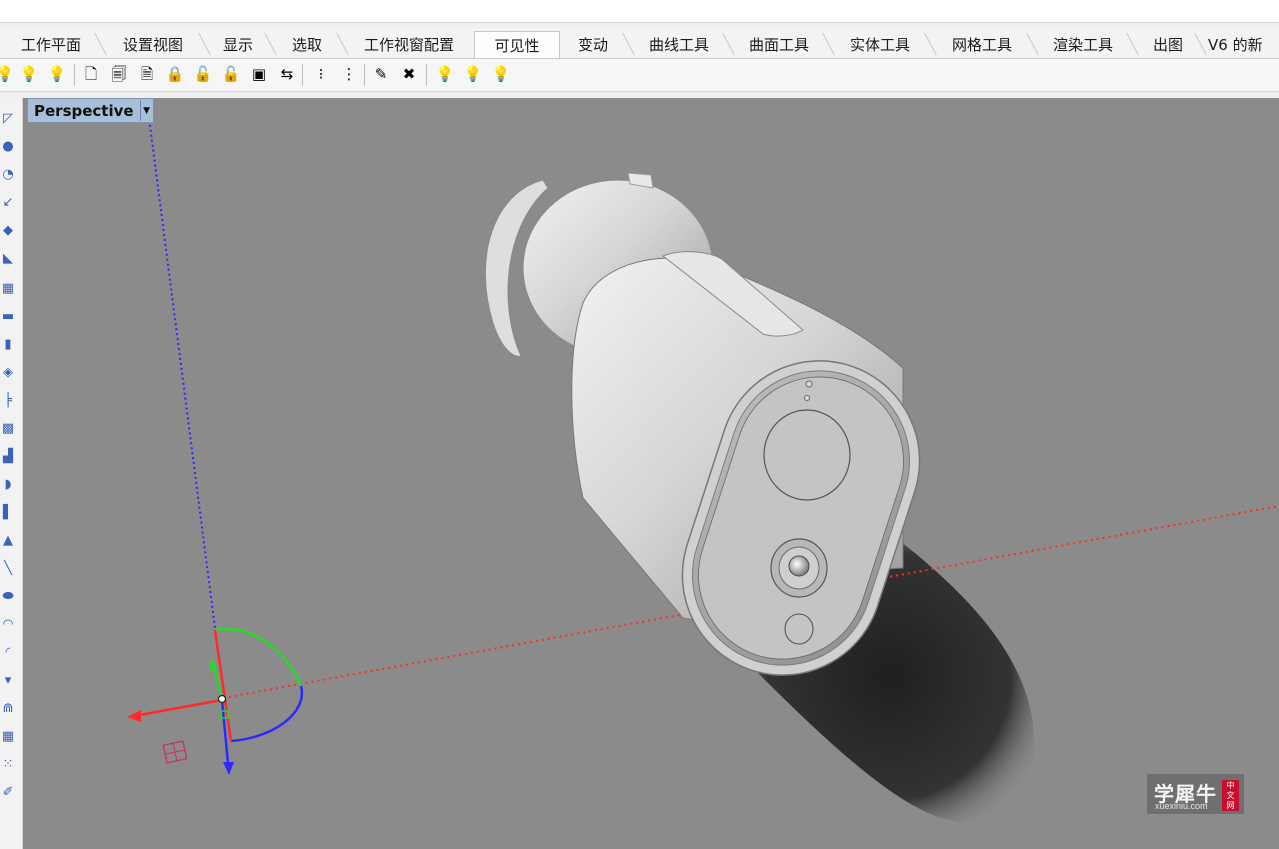 The image size is (1279, 849). What do you see at coordinates (349, 74) in the screenshot?
I see `hide-points-icon: ⋮` at bounding box center [349, 74].